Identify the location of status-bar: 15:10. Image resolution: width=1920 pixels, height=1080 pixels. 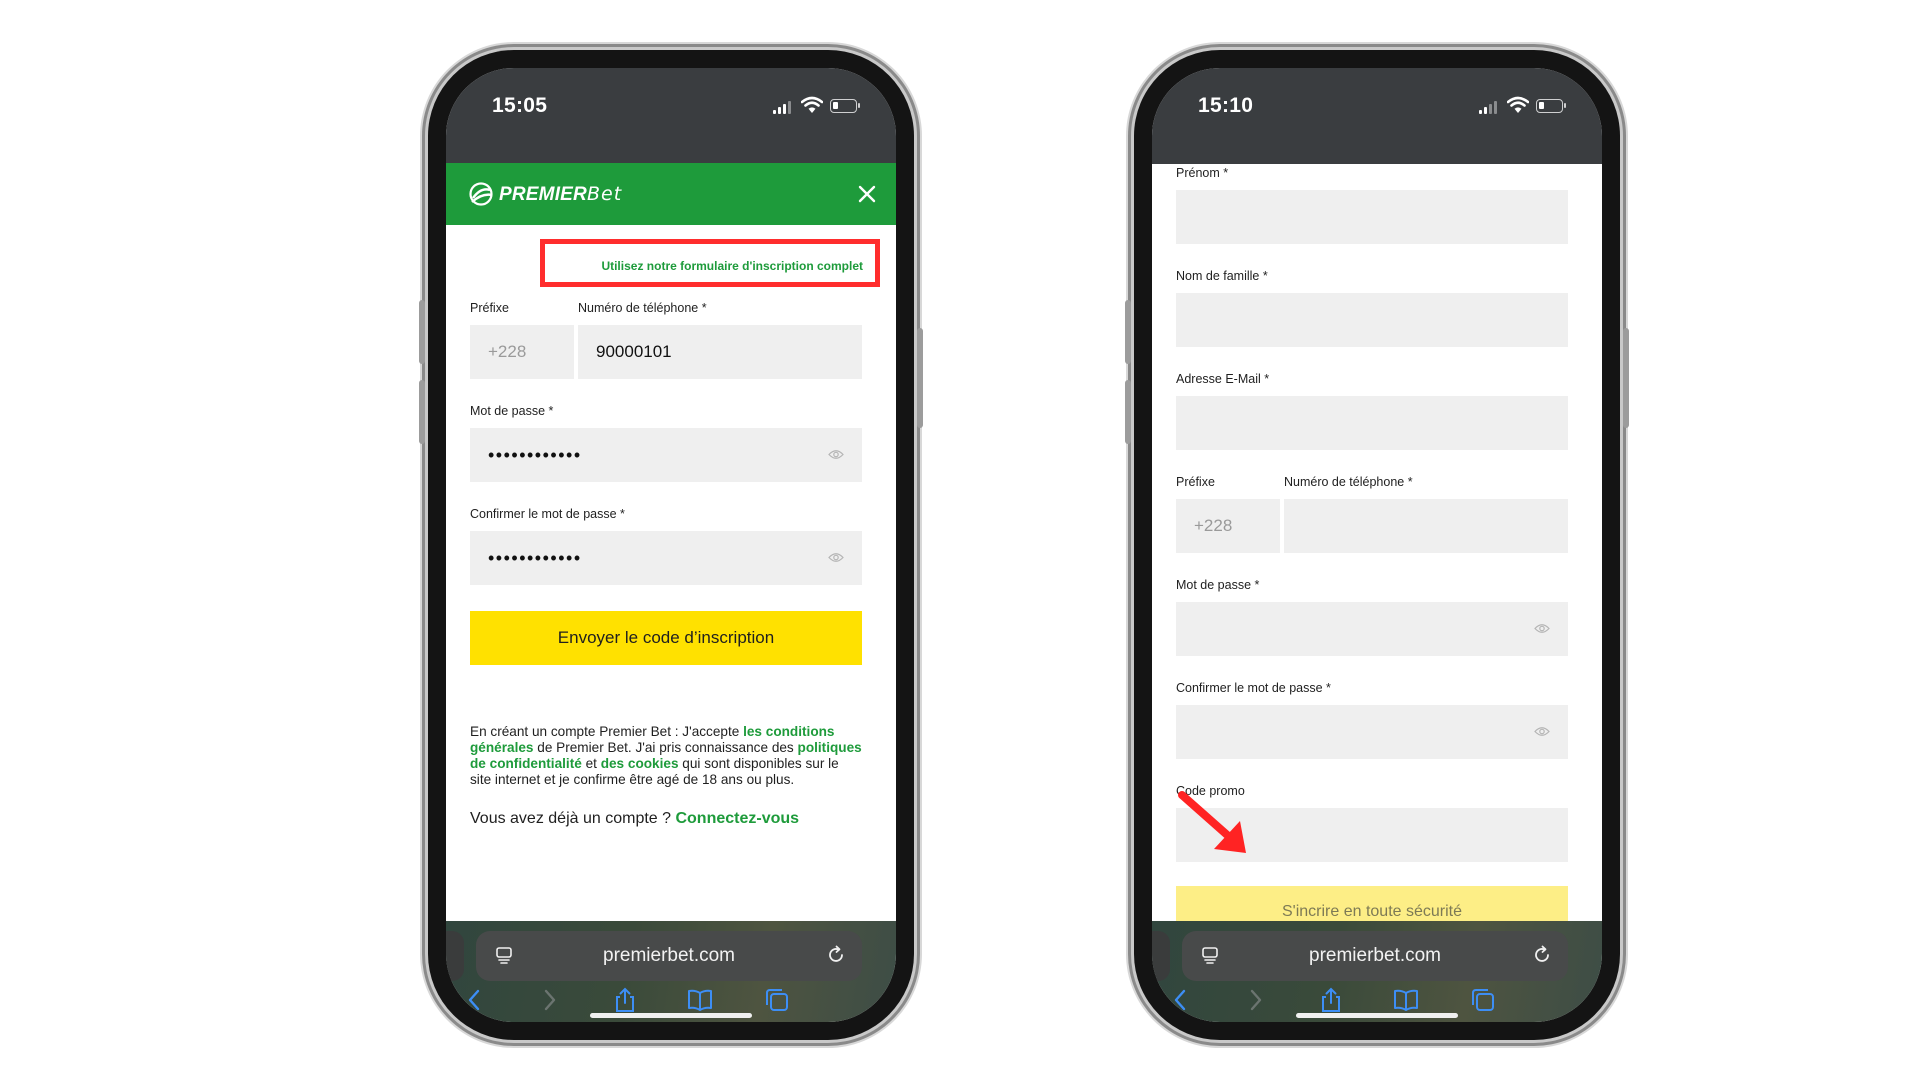
(1377, 116).